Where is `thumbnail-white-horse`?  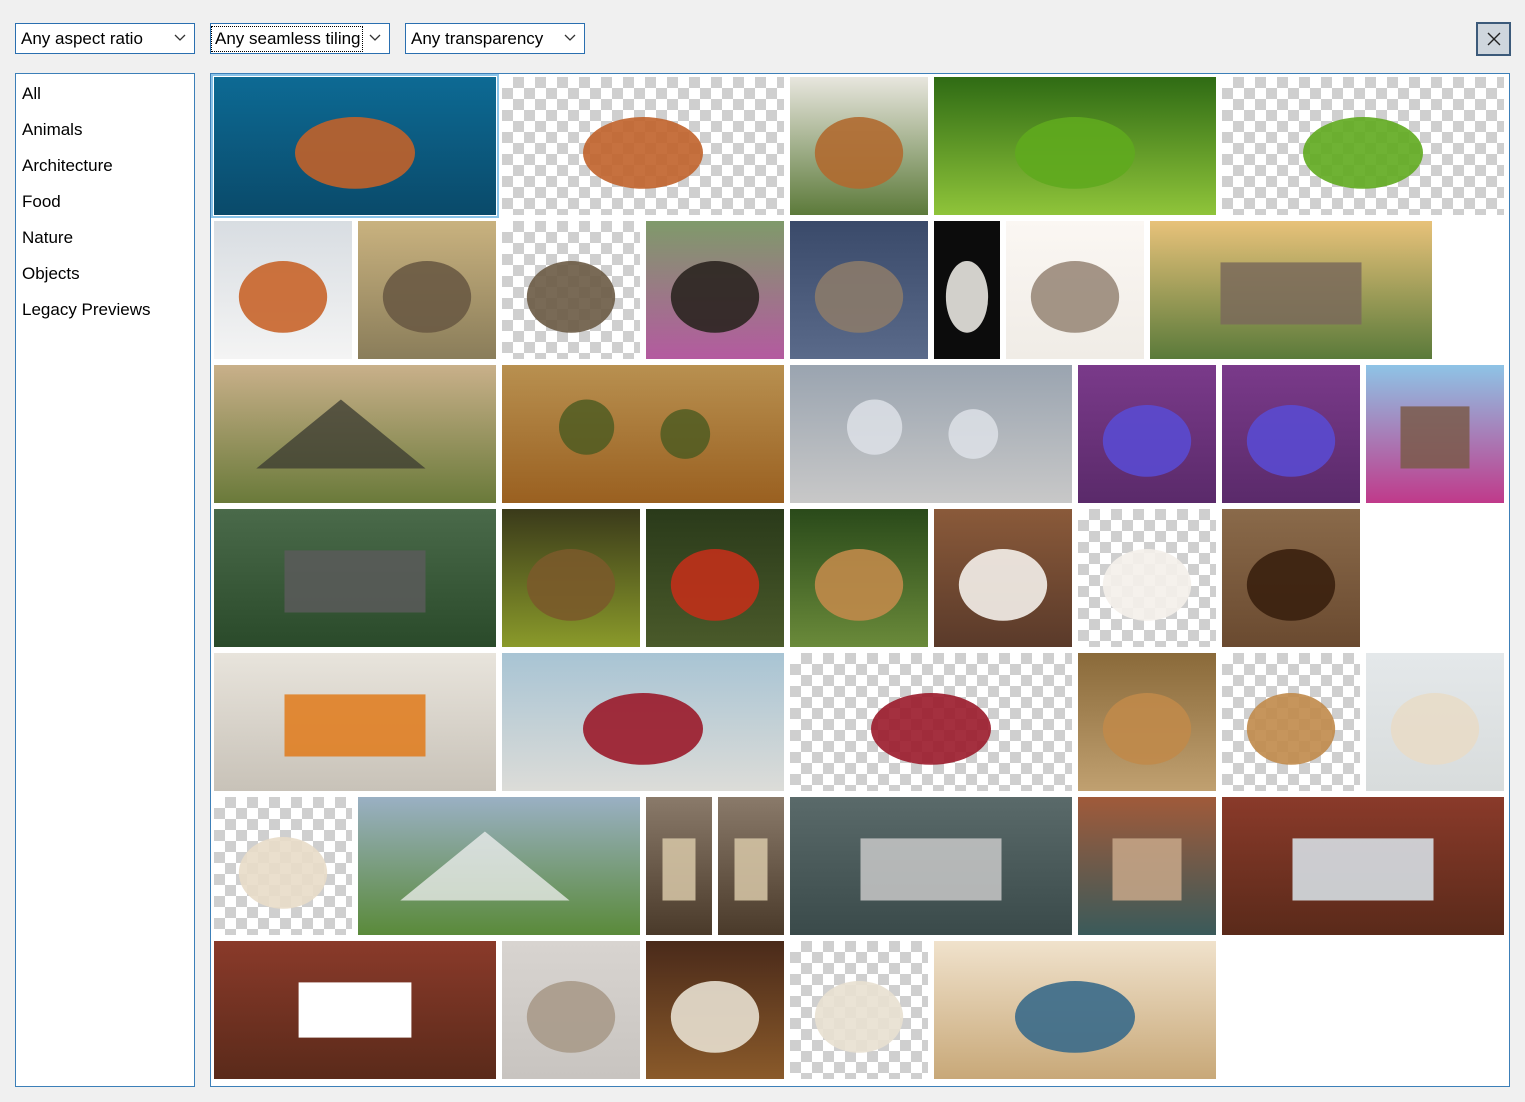
thumbnail-white-horse is located at coordinates (967, 290).